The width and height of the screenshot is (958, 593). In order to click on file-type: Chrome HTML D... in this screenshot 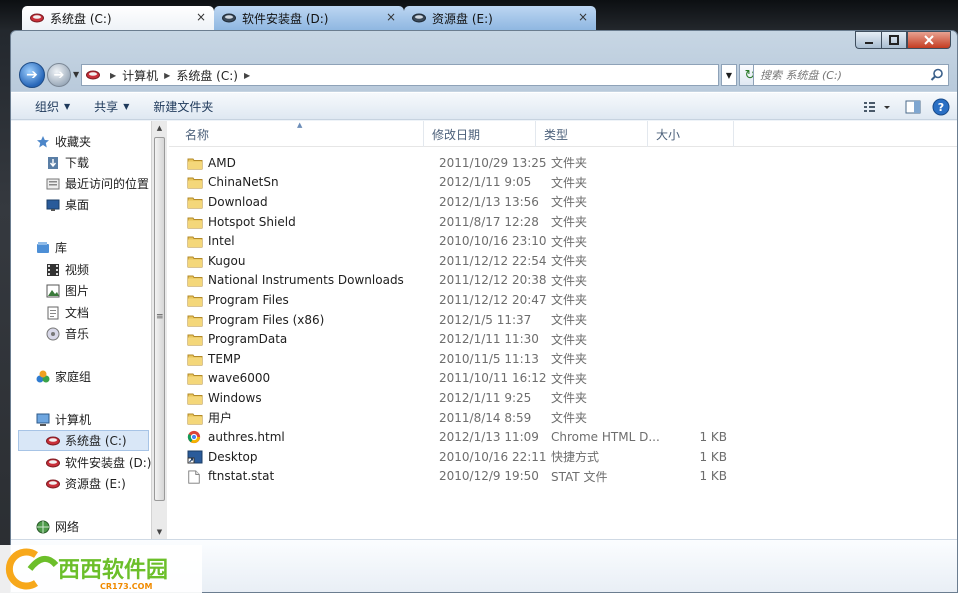, I will do `click(605, 437)`.